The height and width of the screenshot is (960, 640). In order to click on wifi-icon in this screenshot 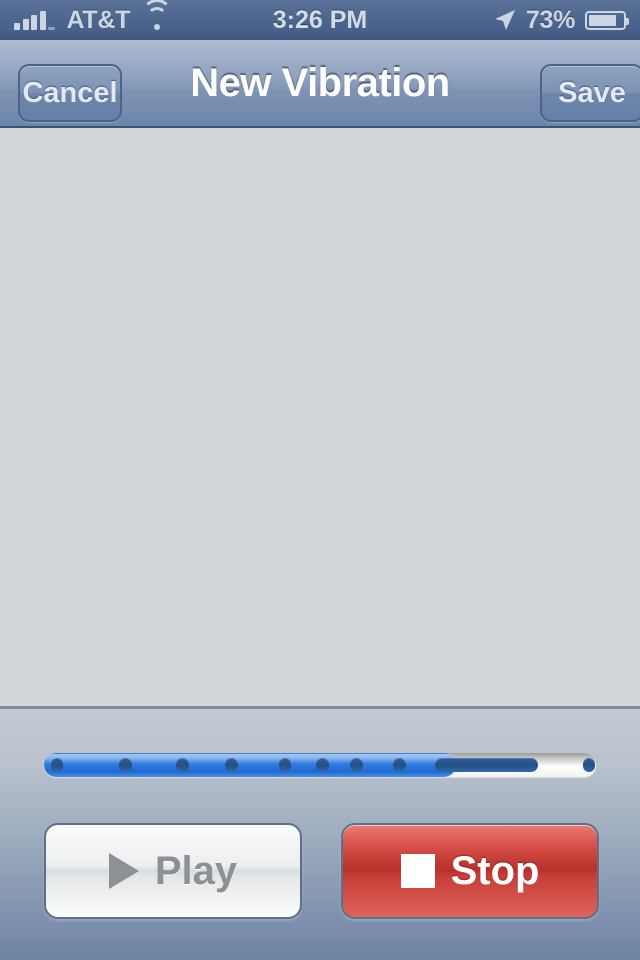, I will do `click(157, 15)`.